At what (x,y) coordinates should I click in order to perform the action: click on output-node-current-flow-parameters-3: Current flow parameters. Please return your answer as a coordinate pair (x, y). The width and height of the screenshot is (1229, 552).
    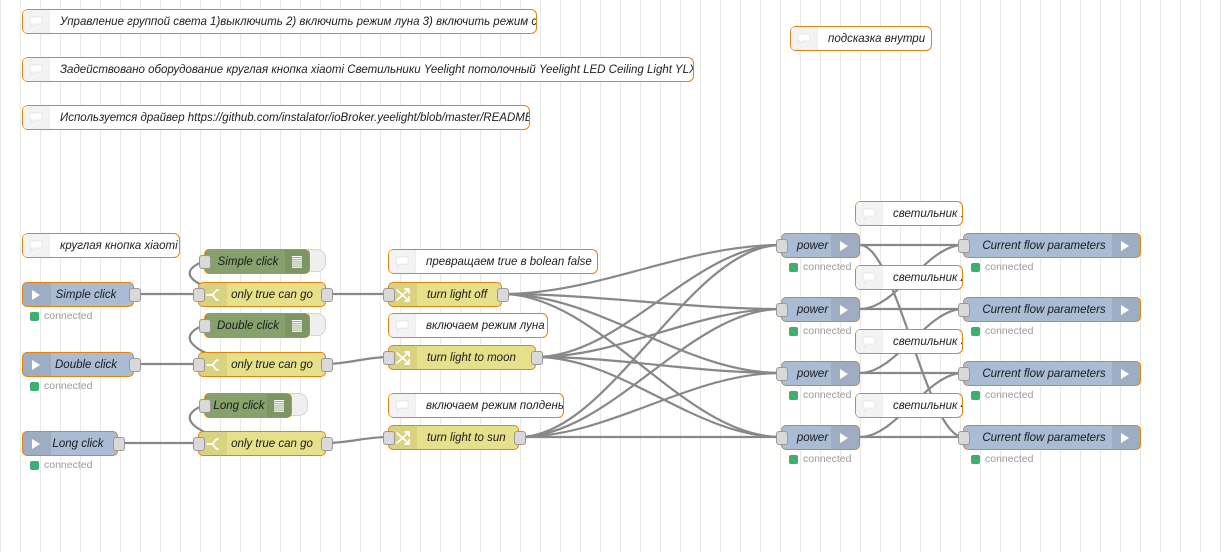
    Looking at the image, I should click on (1052, 373).